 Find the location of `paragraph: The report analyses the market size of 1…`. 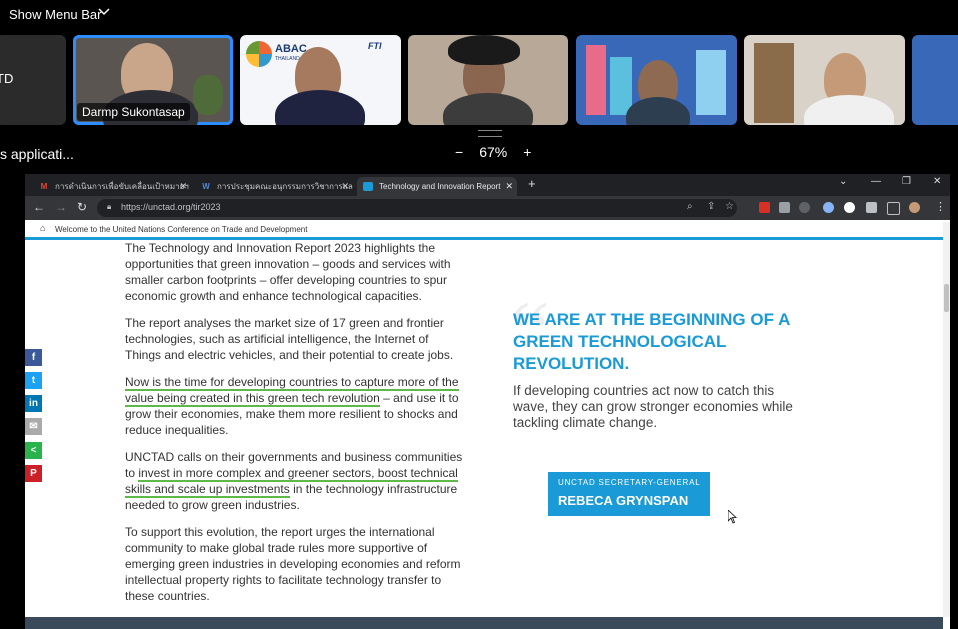

paragraph: The report analyses the market size of 1… is located at coordinates (289, 339).